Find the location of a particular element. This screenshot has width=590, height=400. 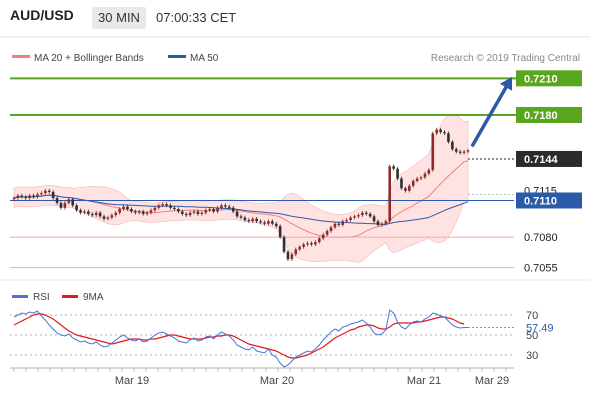

x-tick-label-2: Mar 21 is located at coordinates (424, 381).